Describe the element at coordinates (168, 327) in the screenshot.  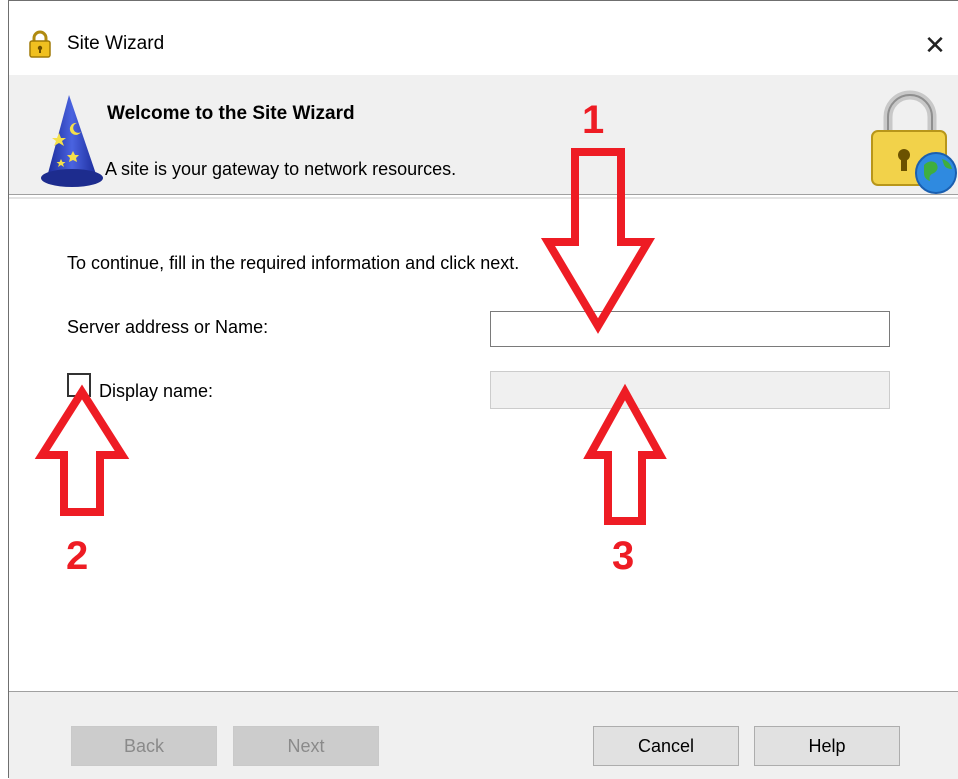
I see `server-address-label: Server address or Name:` at that location.